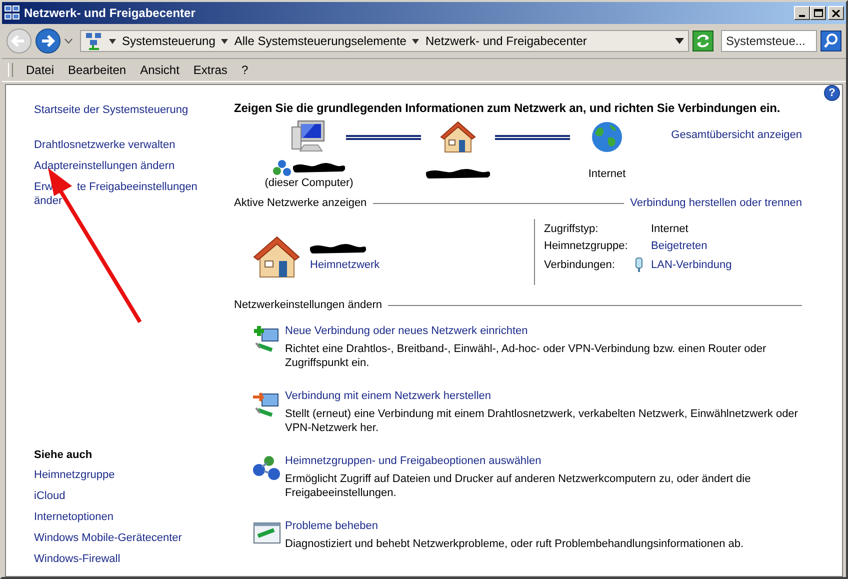 The height and width of the screenshot is (579, 848). I want to click on task-description: Diagnostiziert und behebt Netzwerkprobleme, oder ruft Problembehandlungsinformationen ab., so click(515, 544).